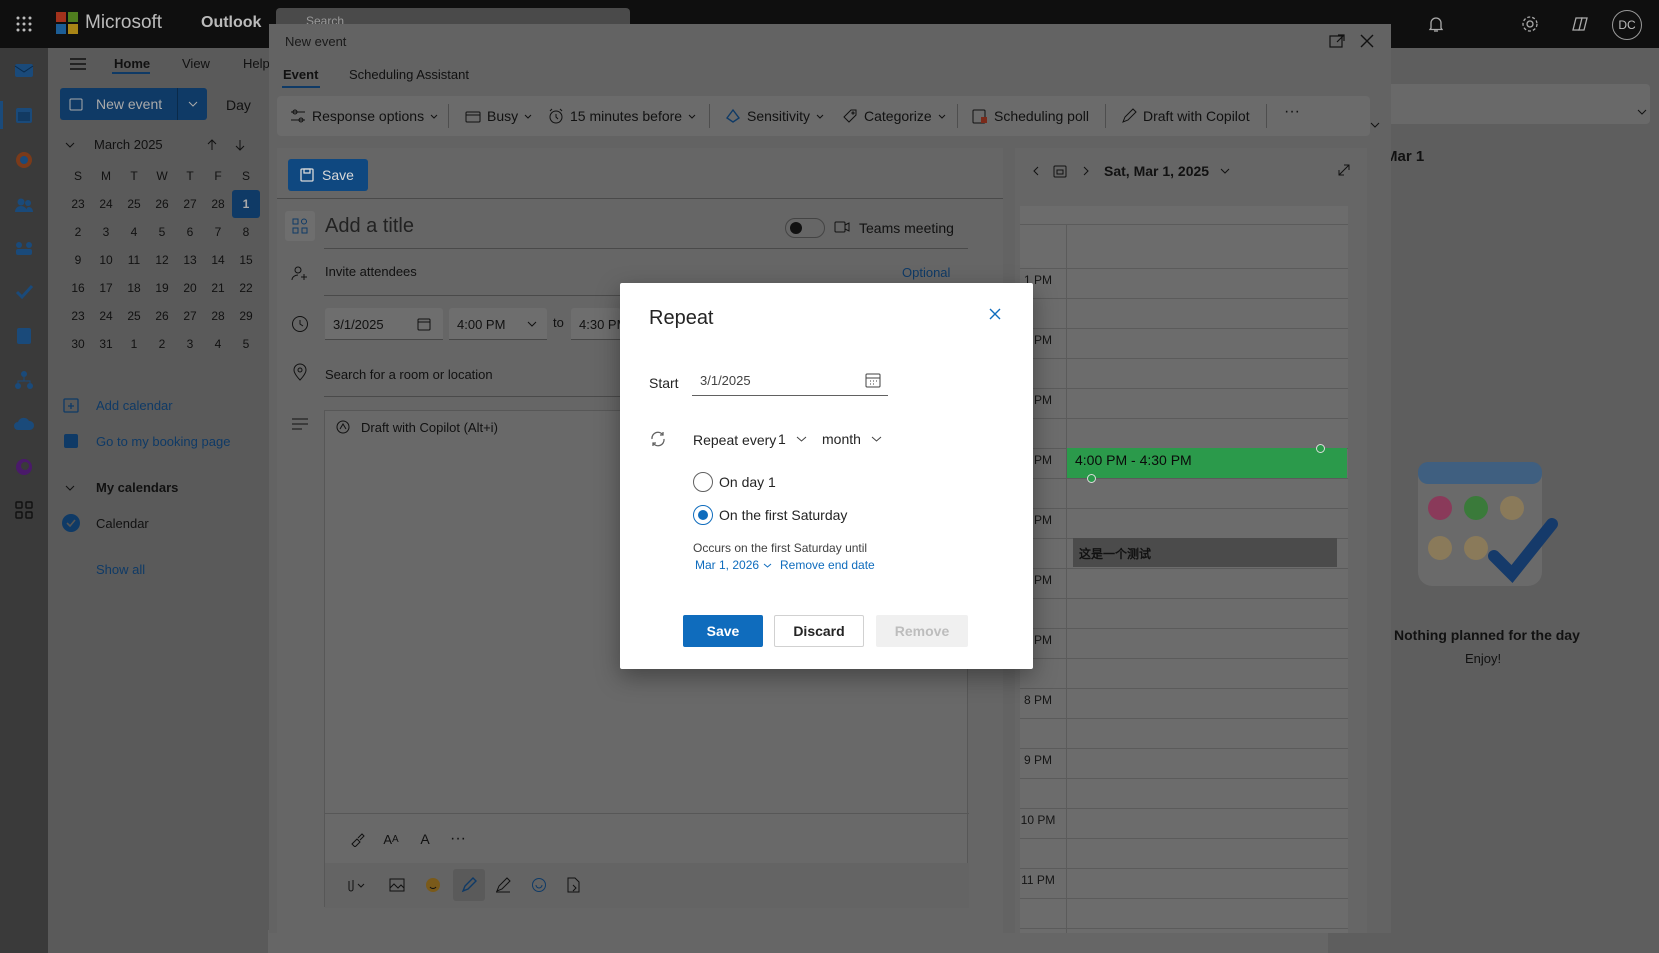 Image resolution: width=1659 pixels, height=953 pixels. What do you see at coordinates (132, 63) in the screenshot?
I see `tab-home: Home` at bounding box center [132, 63].